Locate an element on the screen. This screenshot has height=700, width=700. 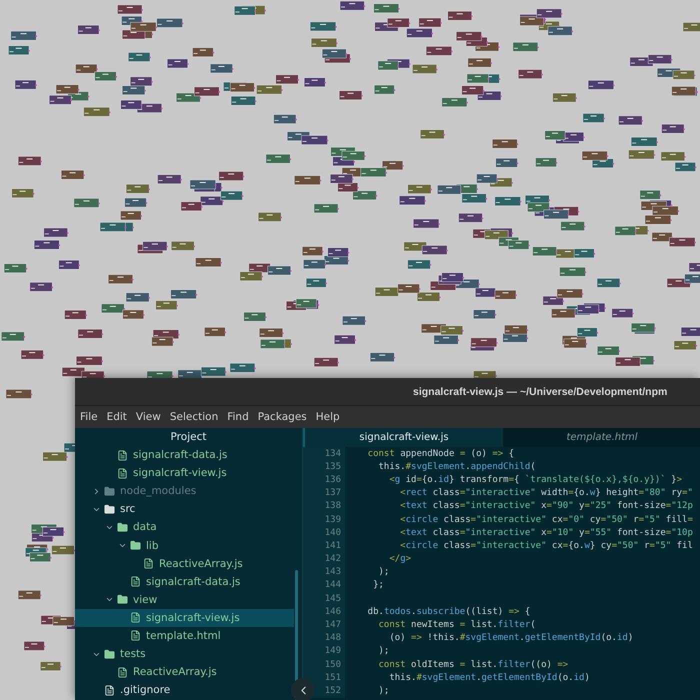
line-number: 148 is located at coordinates (332, 638).